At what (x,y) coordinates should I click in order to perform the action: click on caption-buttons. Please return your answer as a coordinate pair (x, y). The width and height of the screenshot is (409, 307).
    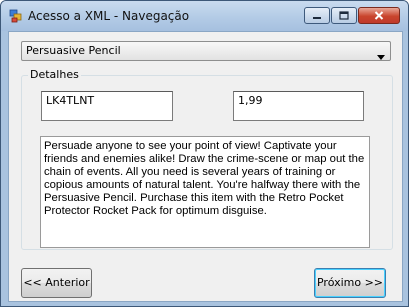
    Looking at the image, I should click on (352, 15).